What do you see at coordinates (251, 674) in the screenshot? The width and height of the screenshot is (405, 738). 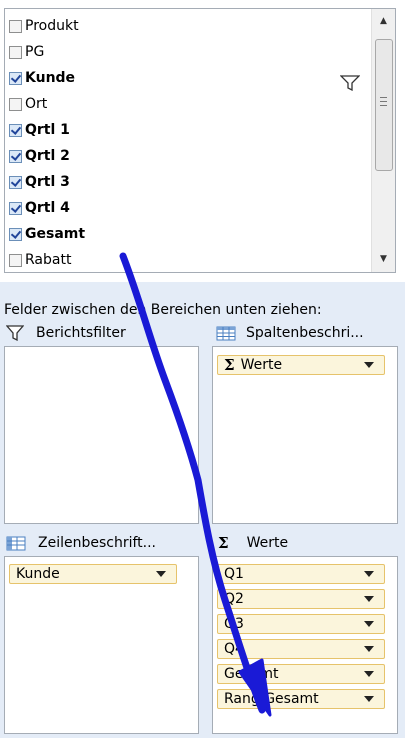 I see `chip-label: Gesamt` at bounding box center [251, 674].